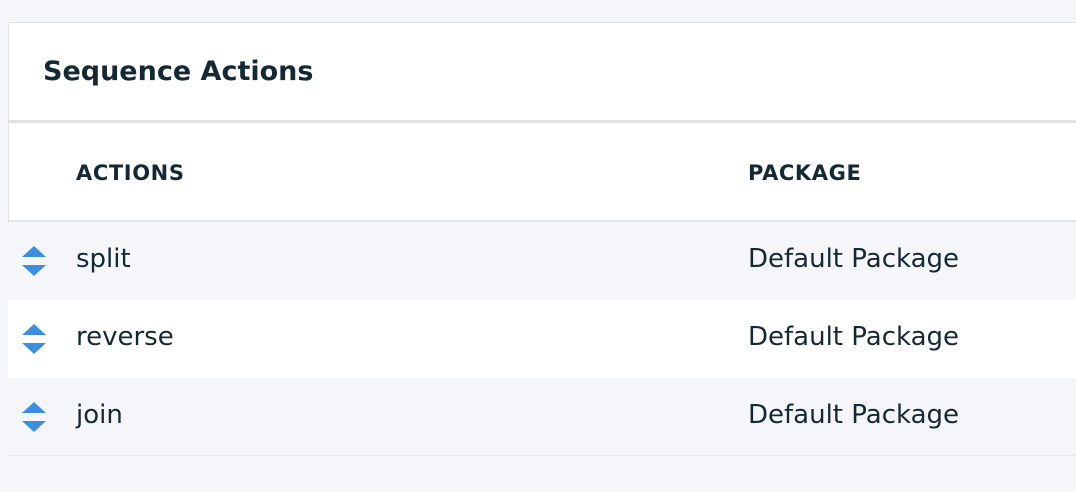 The height and width of the screenshot is (492, 1076). Describe the element at coordinates (805, 173) in the screenshot. I see `column-header-package: PACKAGE` at that location.